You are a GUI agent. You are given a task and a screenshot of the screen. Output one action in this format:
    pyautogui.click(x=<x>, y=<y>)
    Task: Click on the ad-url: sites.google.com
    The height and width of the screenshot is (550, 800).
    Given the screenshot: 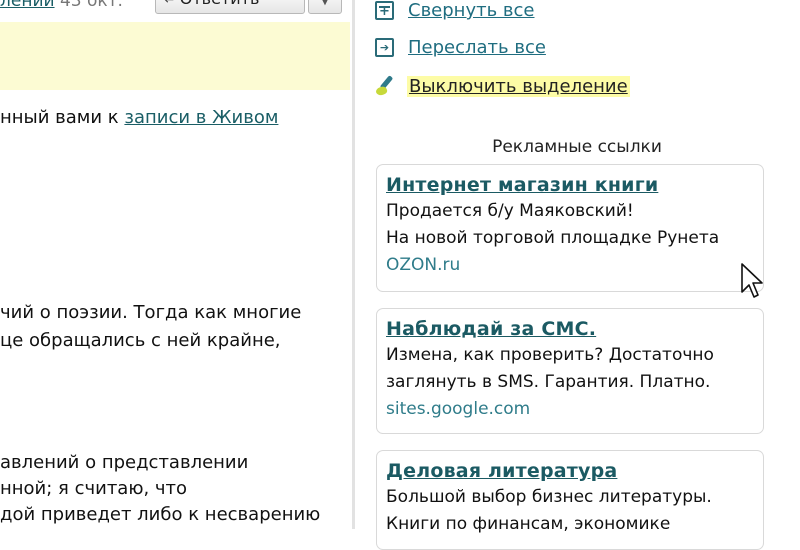 What is the action you would take?
    pyautogui.click(x=574, y=409)
    